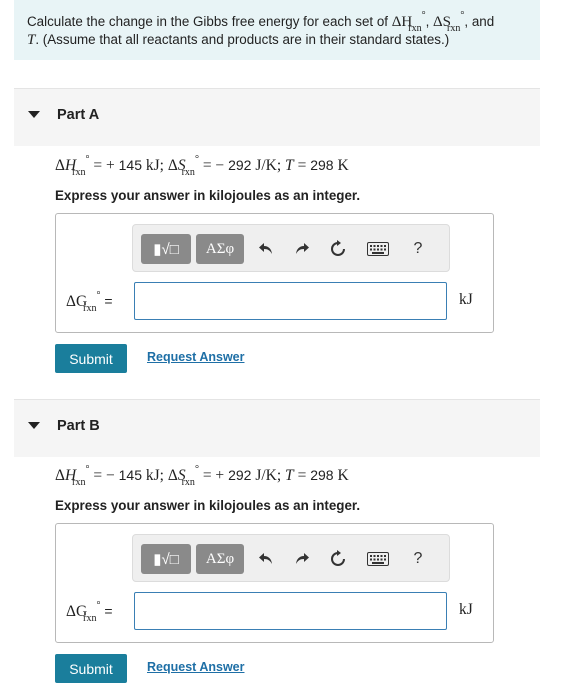 The height and width of the screenshot is (700, 570). I want to click on intro-dh-symbol: ΔHrxn°, so click(408, 22).